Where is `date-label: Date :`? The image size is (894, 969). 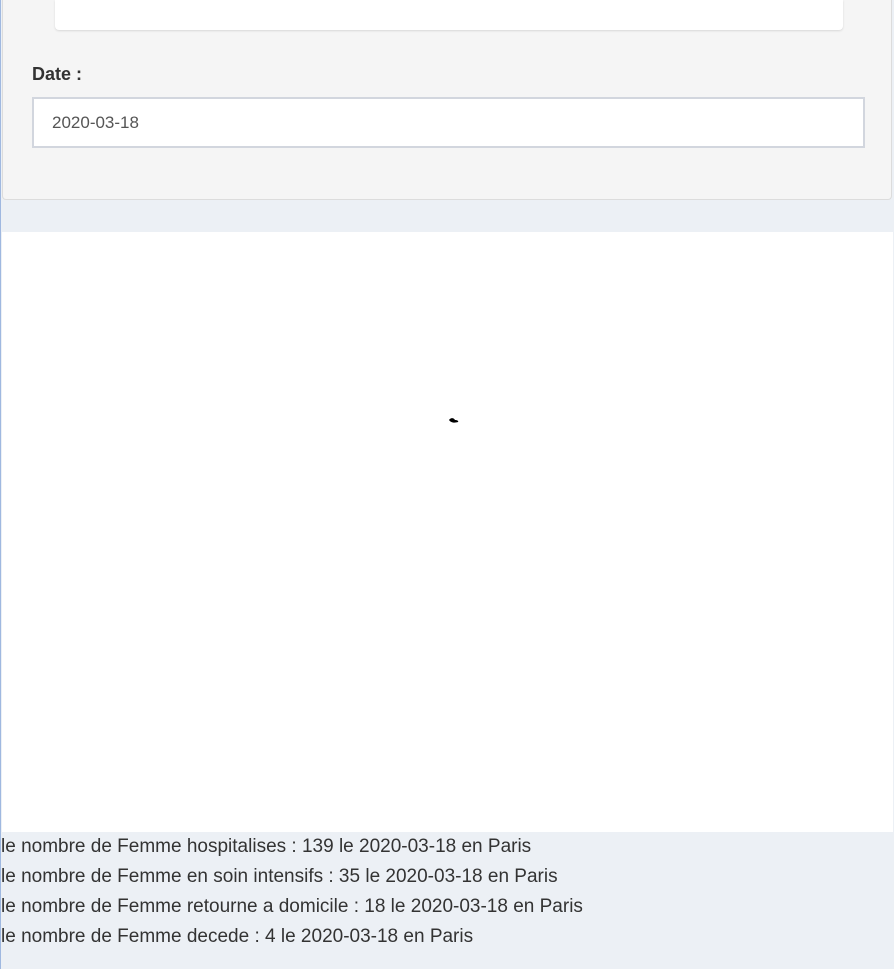 date-label: Date : is located at coordinates (57, 74).